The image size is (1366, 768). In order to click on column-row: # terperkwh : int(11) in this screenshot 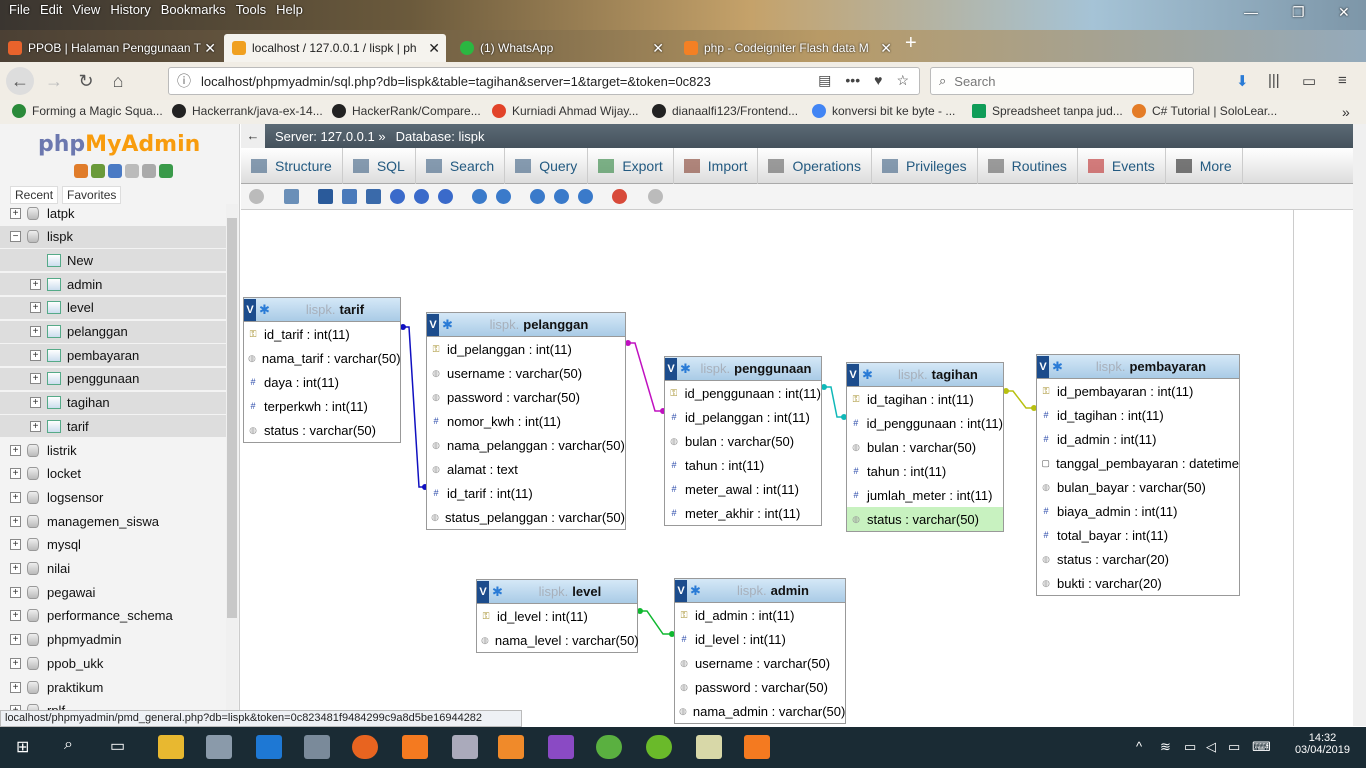, I will do `click(322, 406)`.